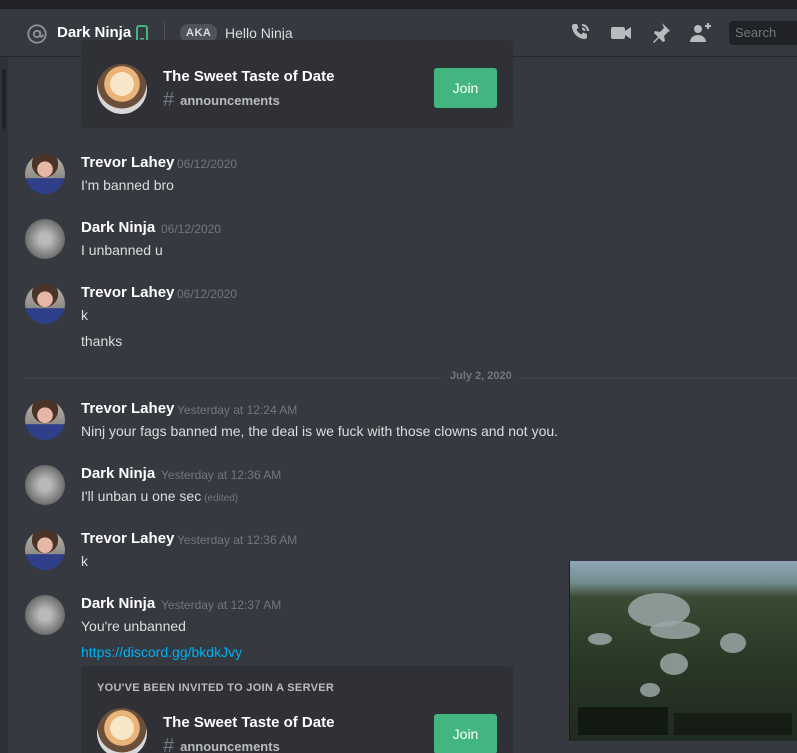 Image resolution: width=797 pixels, height=753 pixels. Describe the element at coordinates (141, 496) in the screenshot. I see `message-text: I'll unban u one sec` at that location.